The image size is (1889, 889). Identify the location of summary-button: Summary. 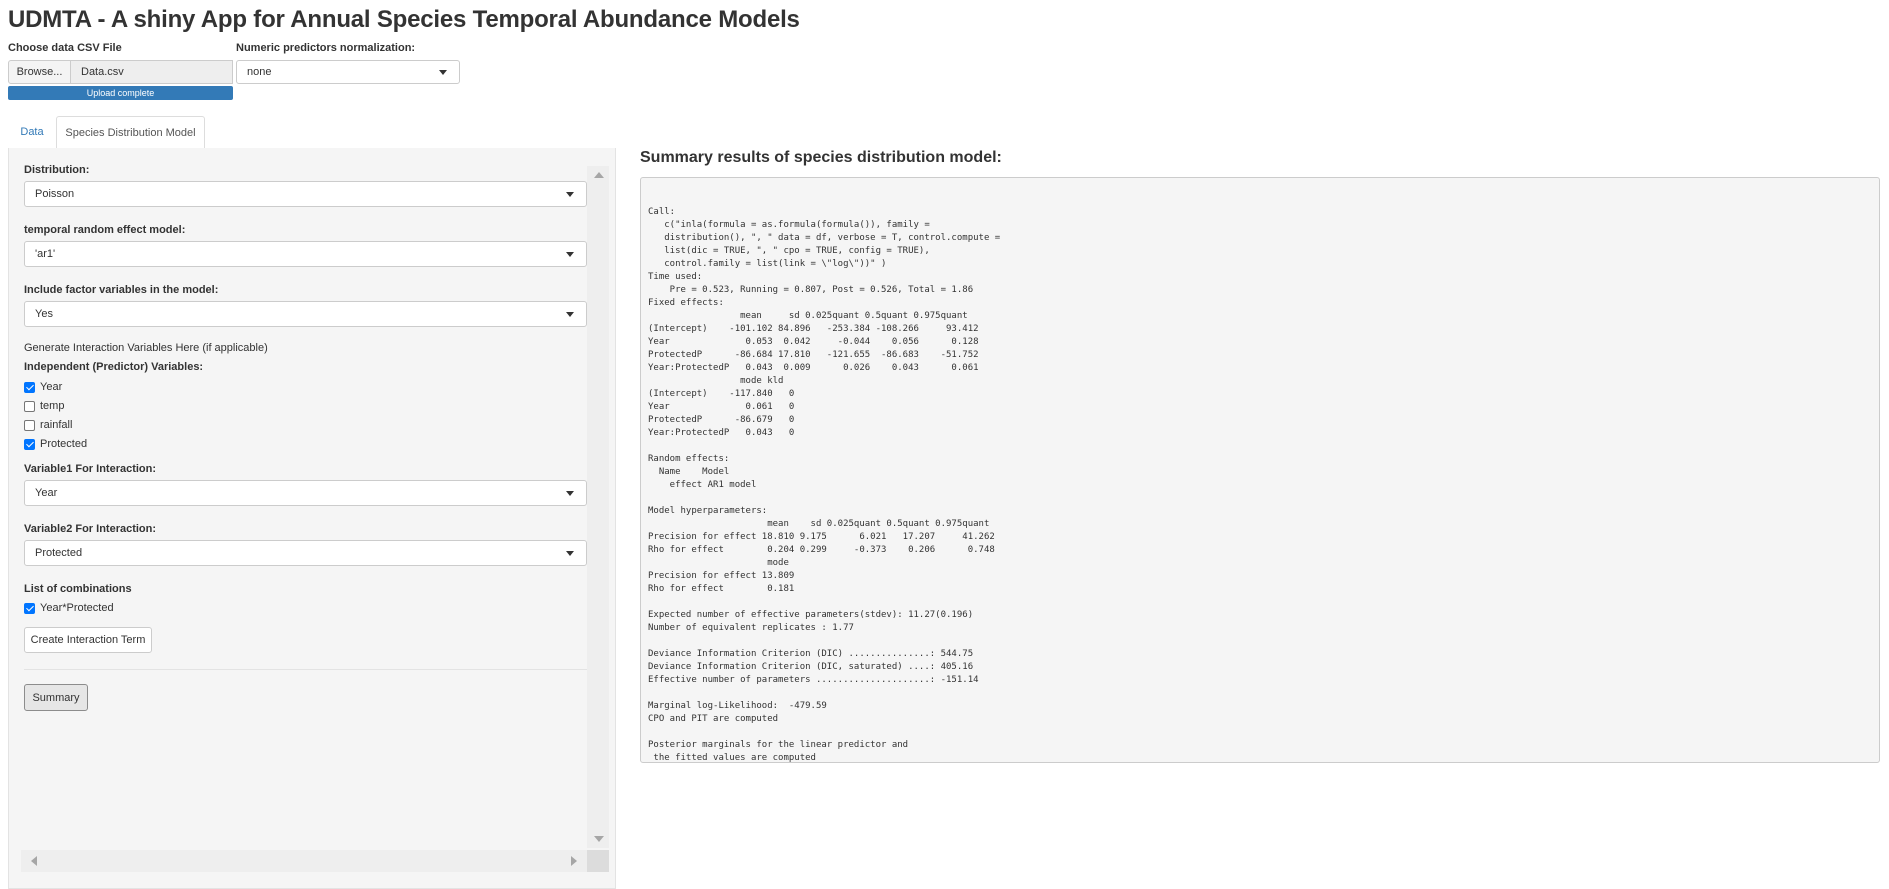
(56, 697).